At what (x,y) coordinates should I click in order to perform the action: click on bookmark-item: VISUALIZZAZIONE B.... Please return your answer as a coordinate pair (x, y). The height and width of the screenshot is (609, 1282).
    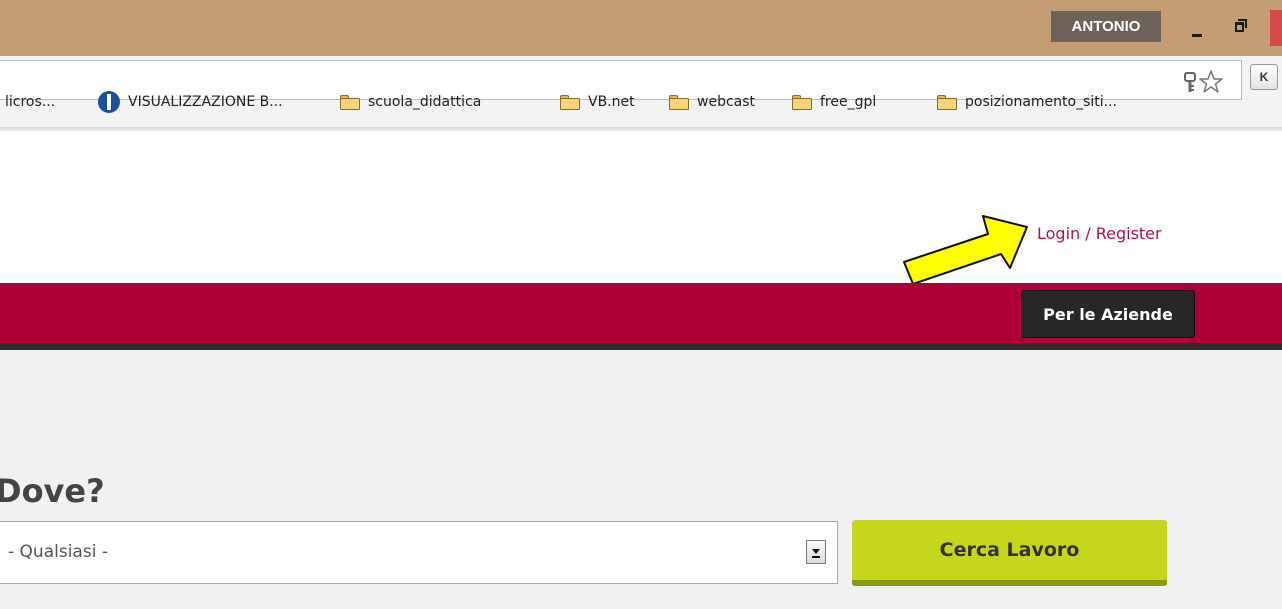
    Looking at the image, I should click on (190, 102).